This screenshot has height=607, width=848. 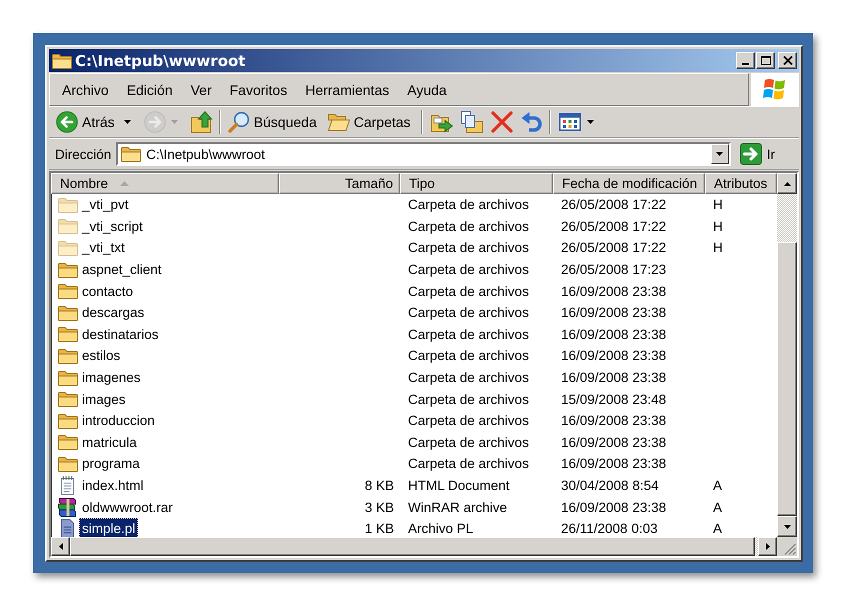 I want to click on folder-pages-icon, so click(x=471, y=122).